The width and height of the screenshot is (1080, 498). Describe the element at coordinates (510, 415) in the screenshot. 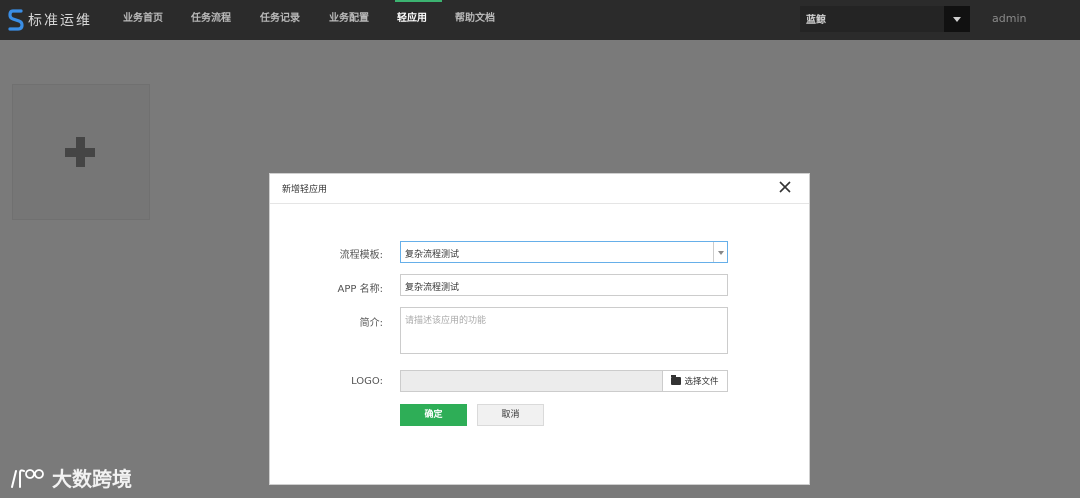

I see `cancel-button: 取消` at that location.